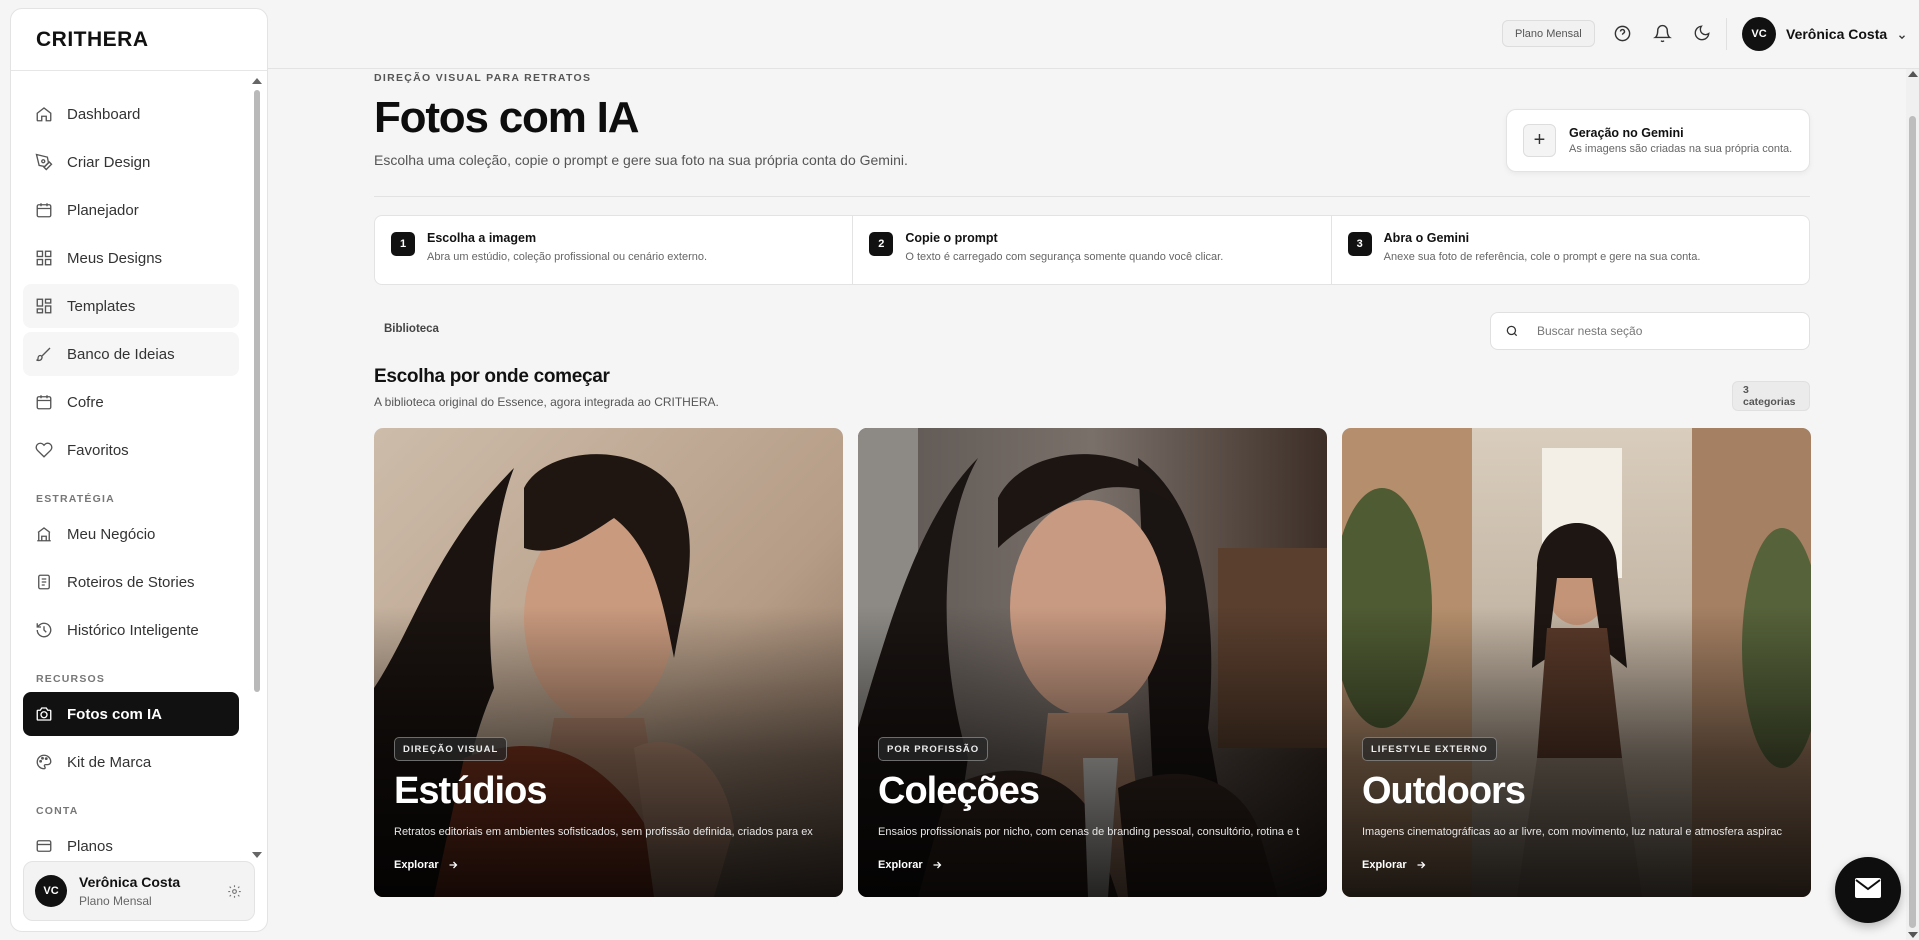  I want to click on sidebar-item-label: Templates, so click(101, 306).